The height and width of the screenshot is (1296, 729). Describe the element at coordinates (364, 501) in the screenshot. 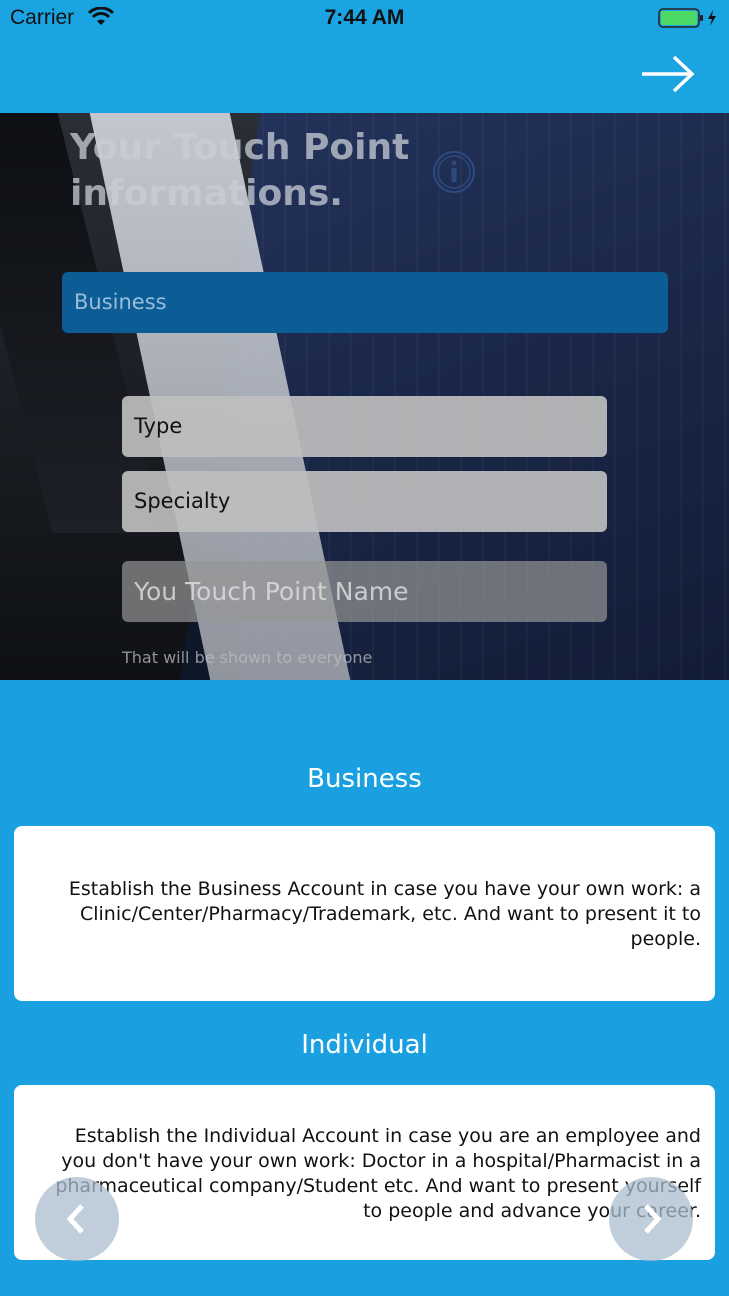

I see `specialty-selector: Specialty` at that location.